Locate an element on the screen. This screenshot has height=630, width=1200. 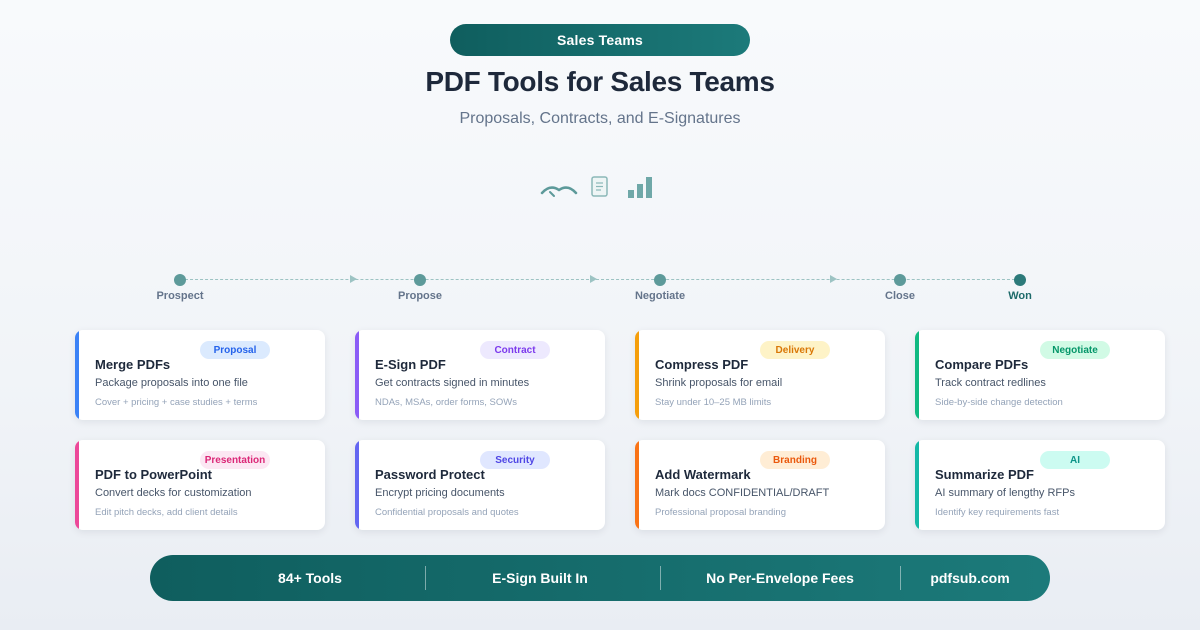
footer-tools-count: 84+ Tools is located at coordinates (310, 578).